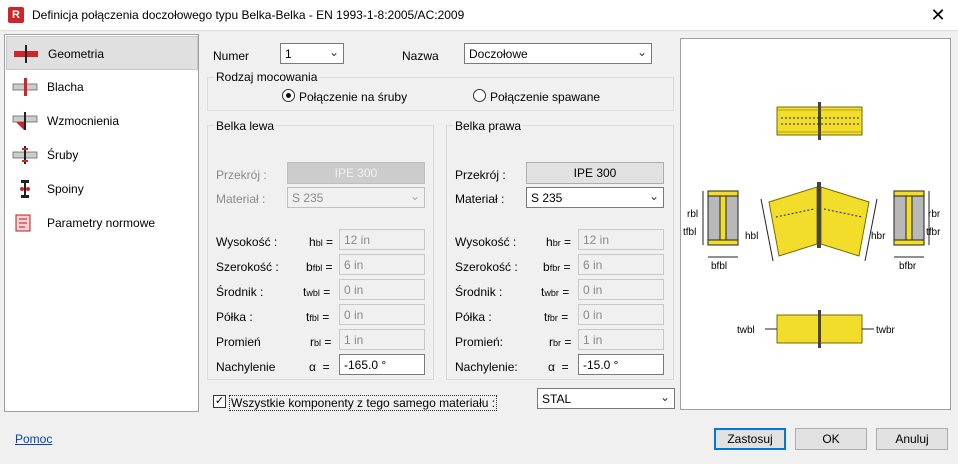 This screenshot has height=464, width=958. I want to click on stiffener-icon, so click(25, 121).